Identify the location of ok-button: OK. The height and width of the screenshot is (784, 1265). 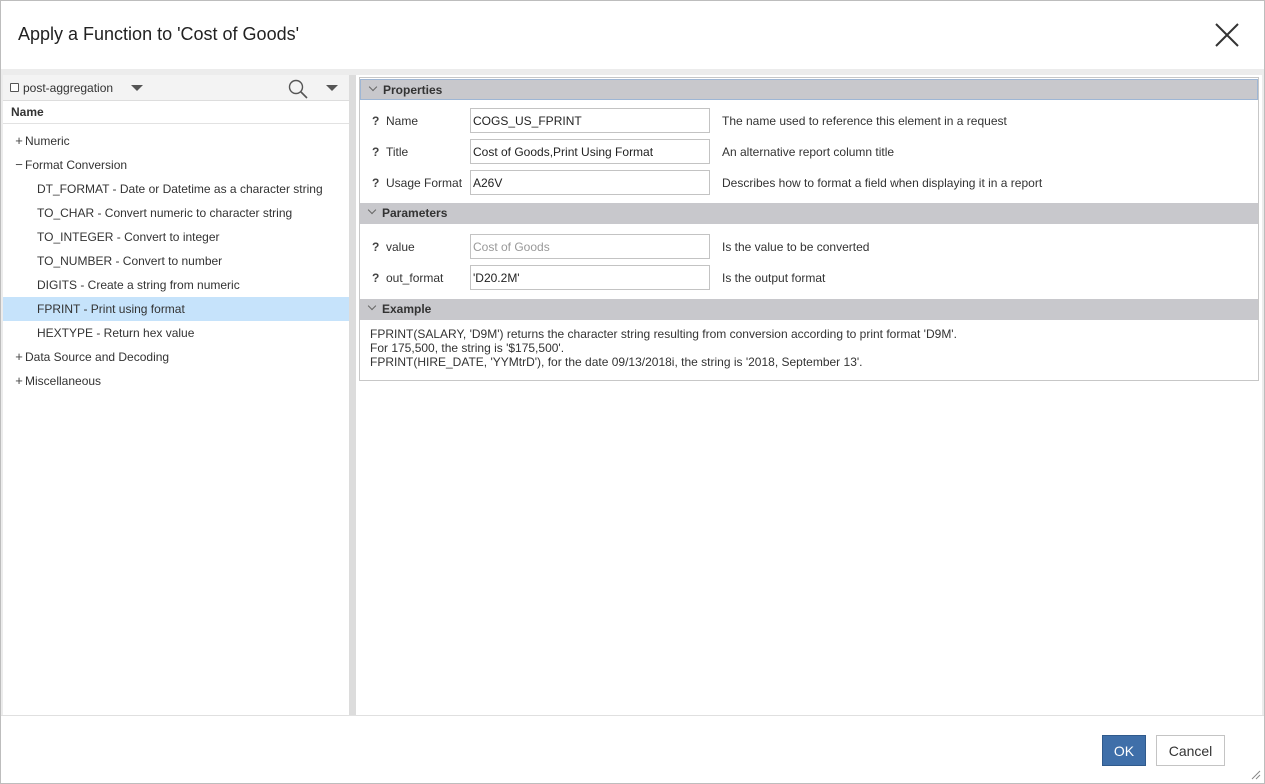
(1124, 750).